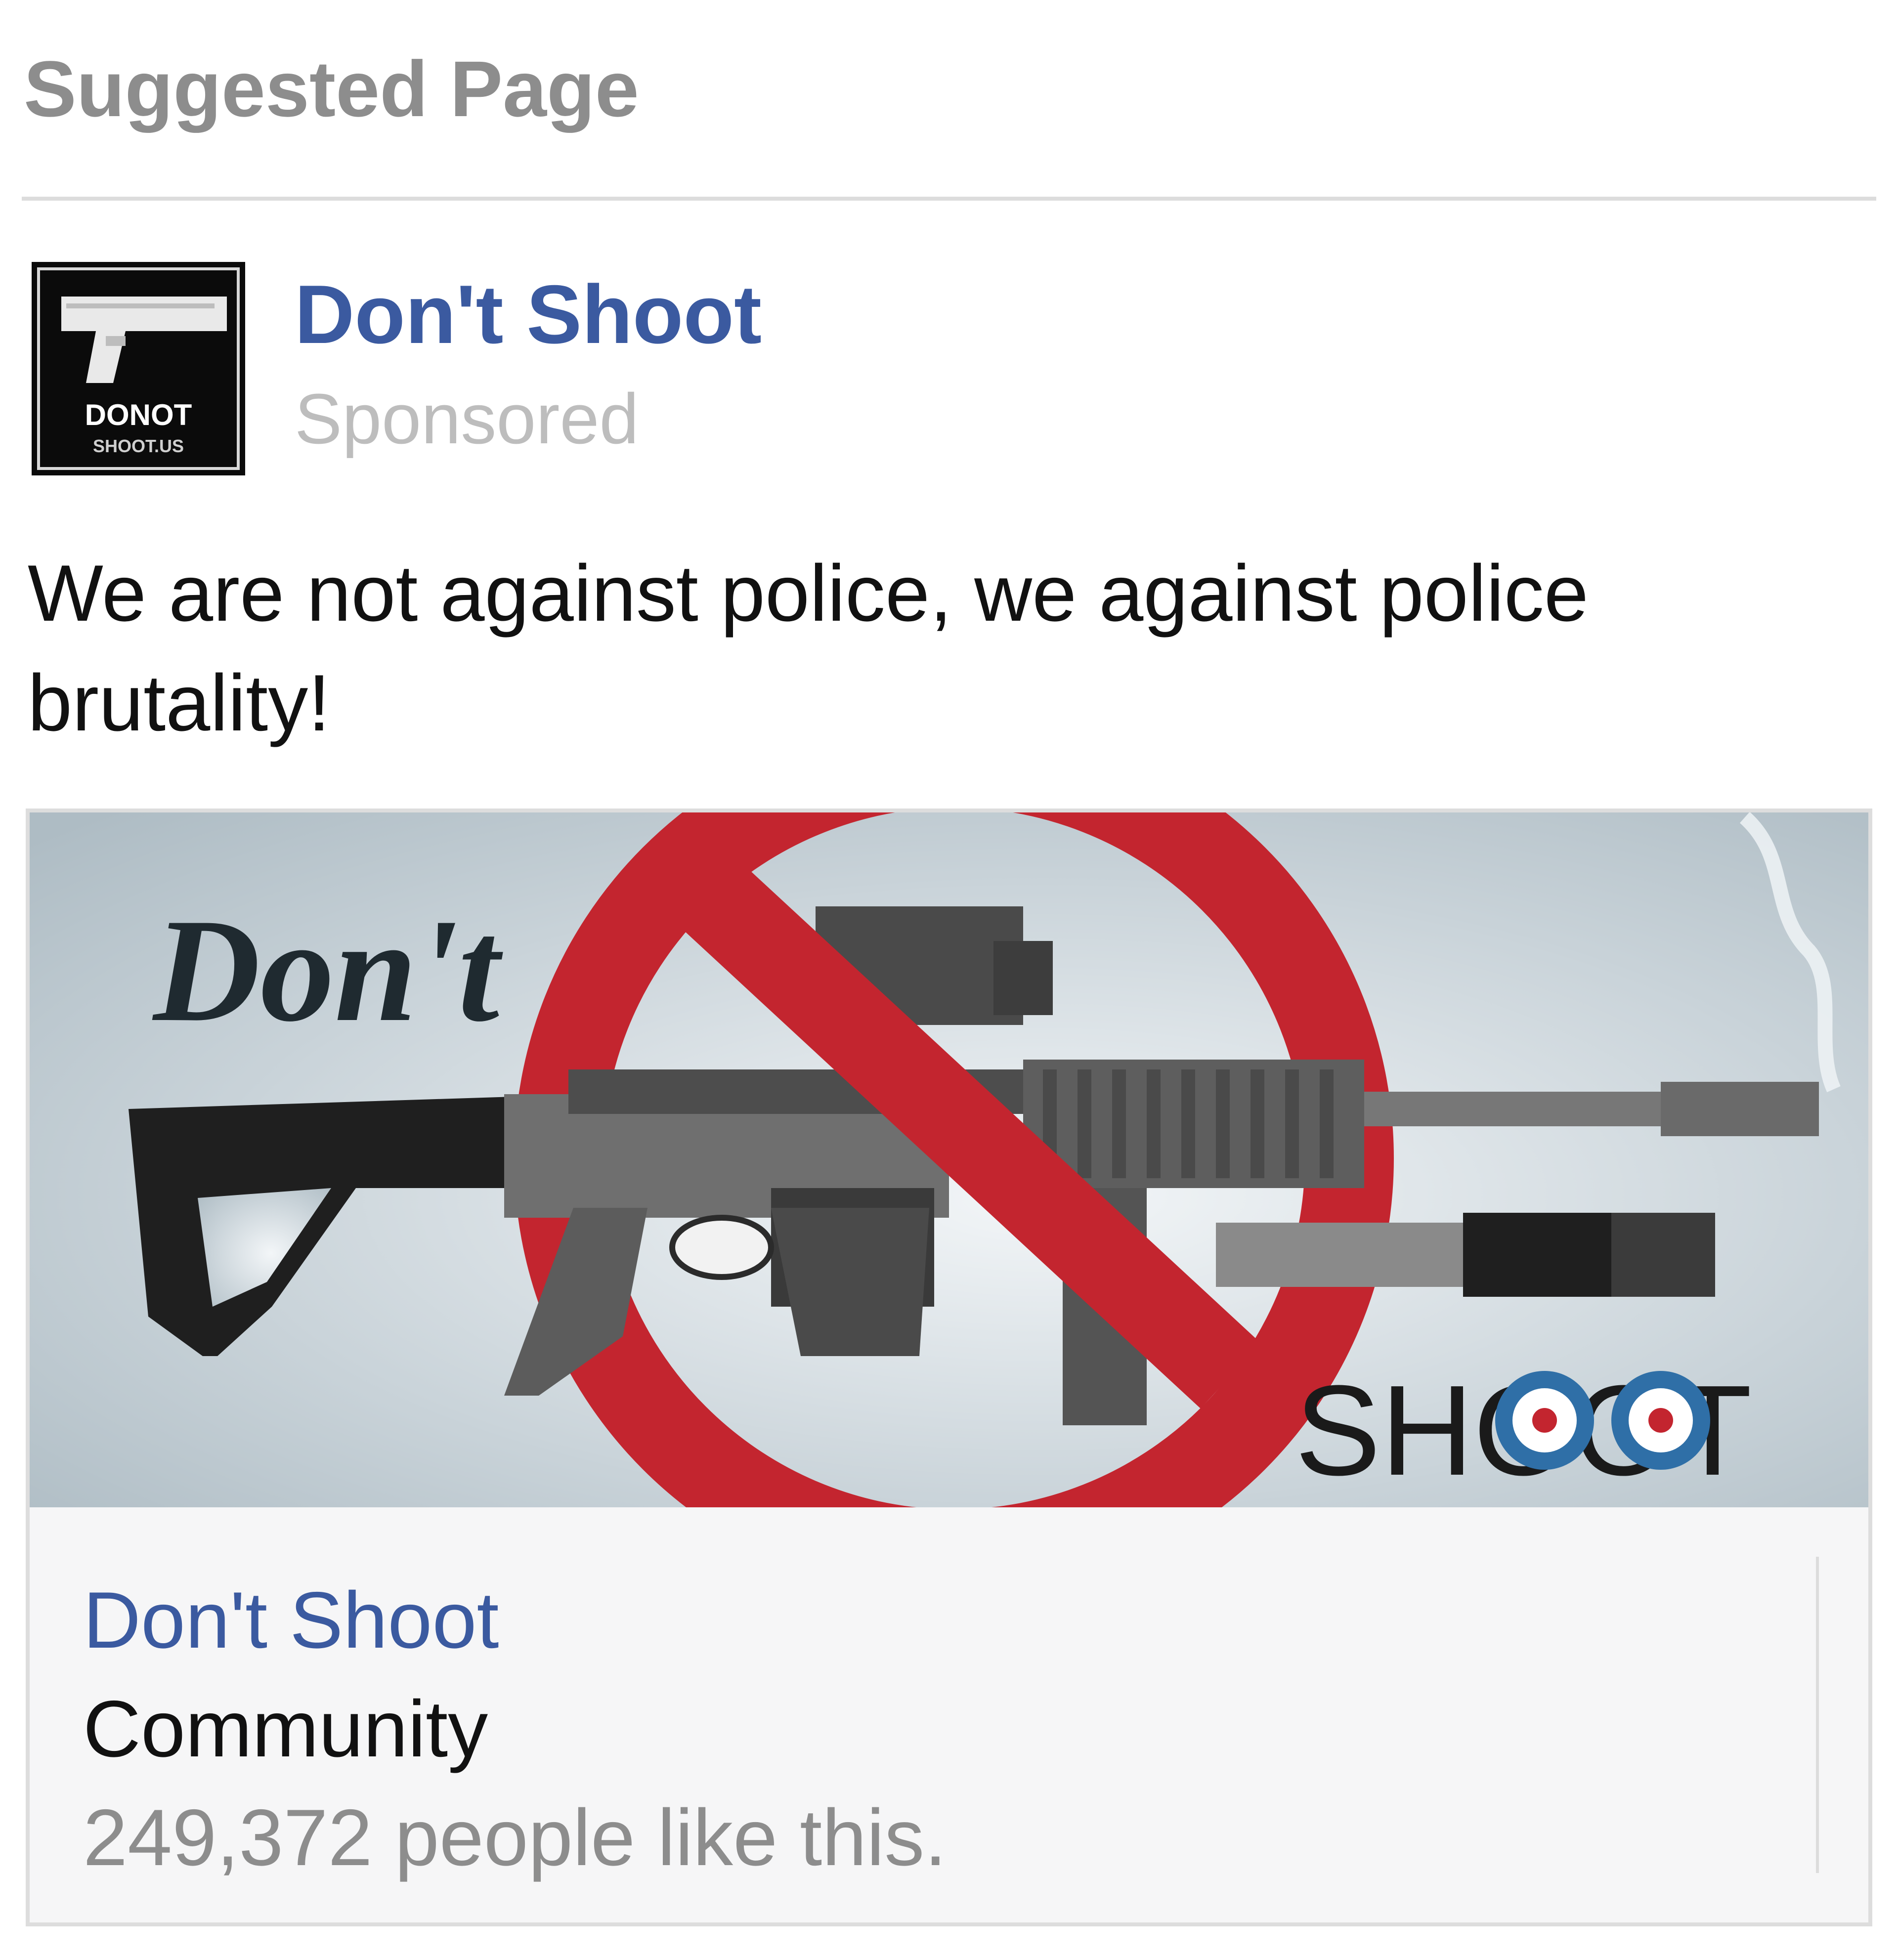  What do you see at coordinates (138, 446) in the screenshot?
I see `avatar-brand-subtext: SHOOT.US` at bounding box center [138, 446].